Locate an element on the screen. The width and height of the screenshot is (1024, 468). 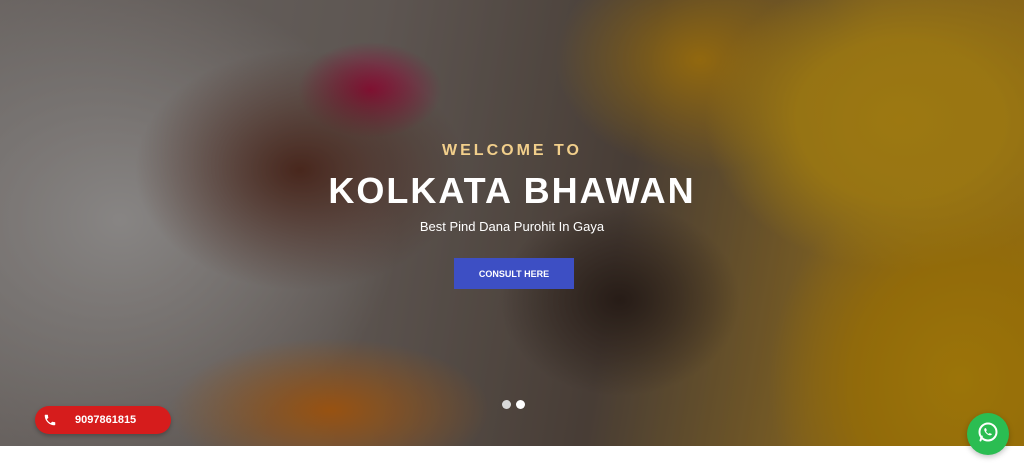
whatsapp-icon is located at coordinates (988, 434).